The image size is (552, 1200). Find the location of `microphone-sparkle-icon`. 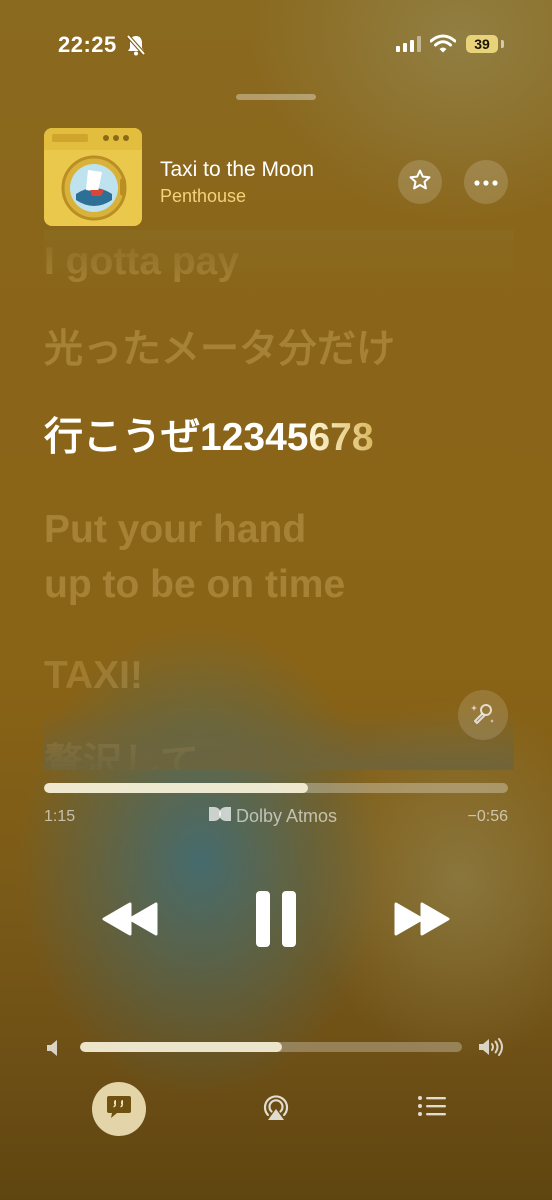

microphone-sparkle-icon is located at coordinates (483, 715).